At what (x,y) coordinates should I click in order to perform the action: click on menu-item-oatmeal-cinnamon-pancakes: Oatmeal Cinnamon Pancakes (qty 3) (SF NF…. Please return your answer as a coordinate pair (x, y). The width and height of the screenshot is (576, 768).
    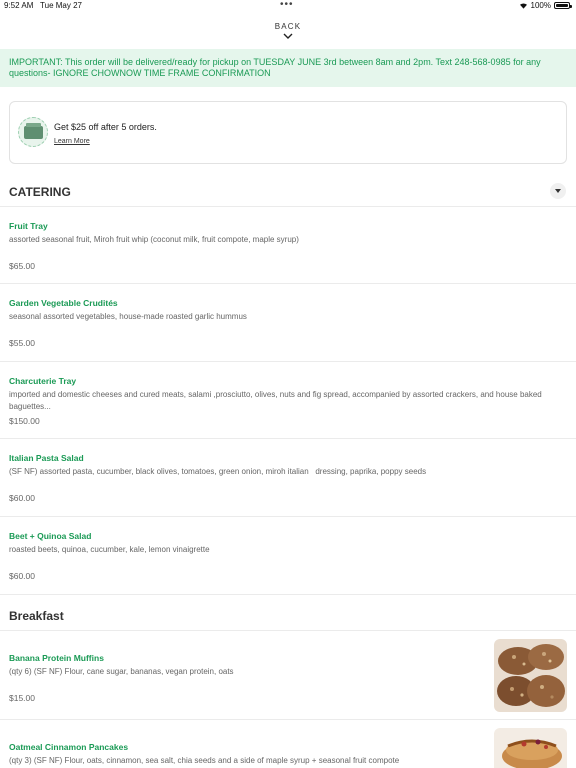
    Looking at the image, I should click on (288, 744).